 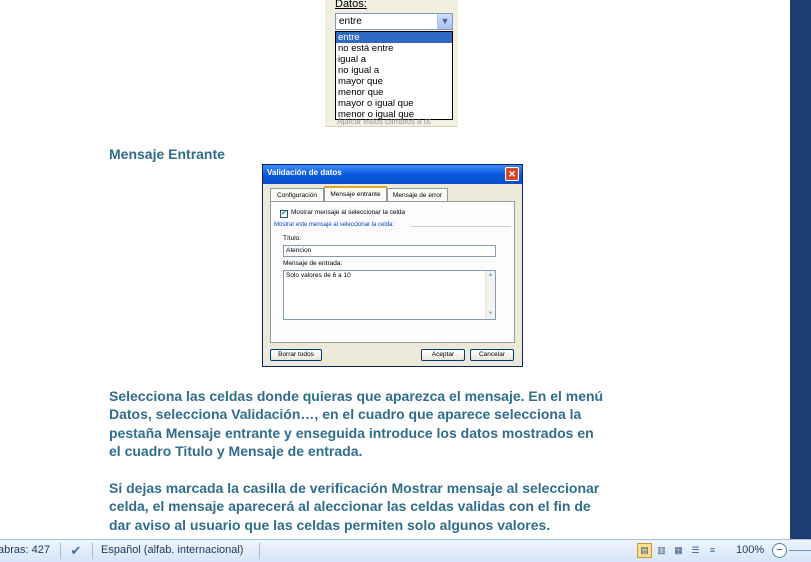 What do you see at coordinates (389, 251) in the screenshot?
I see `title-field: Atencion` at bounding box center [389, 251].